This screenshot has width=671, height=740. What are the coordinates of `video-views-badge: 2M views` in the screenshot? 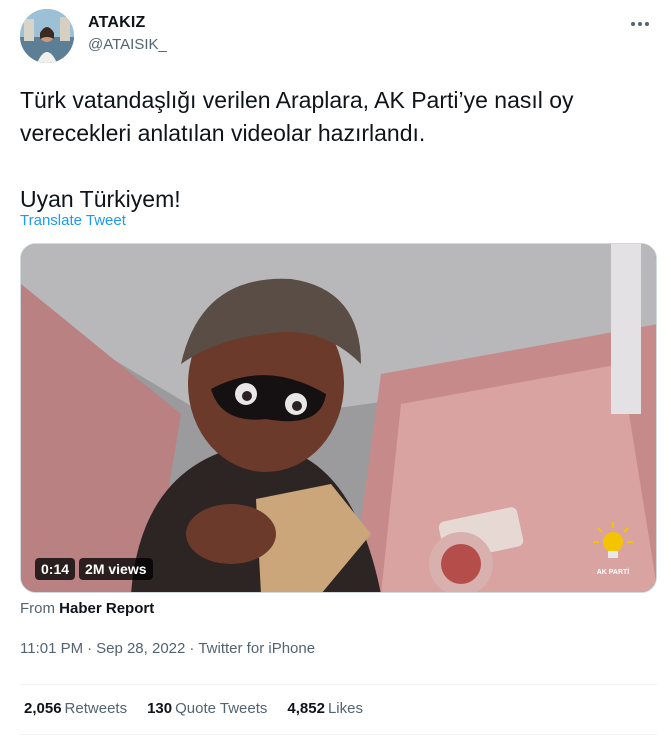 It's located at (116, 569).